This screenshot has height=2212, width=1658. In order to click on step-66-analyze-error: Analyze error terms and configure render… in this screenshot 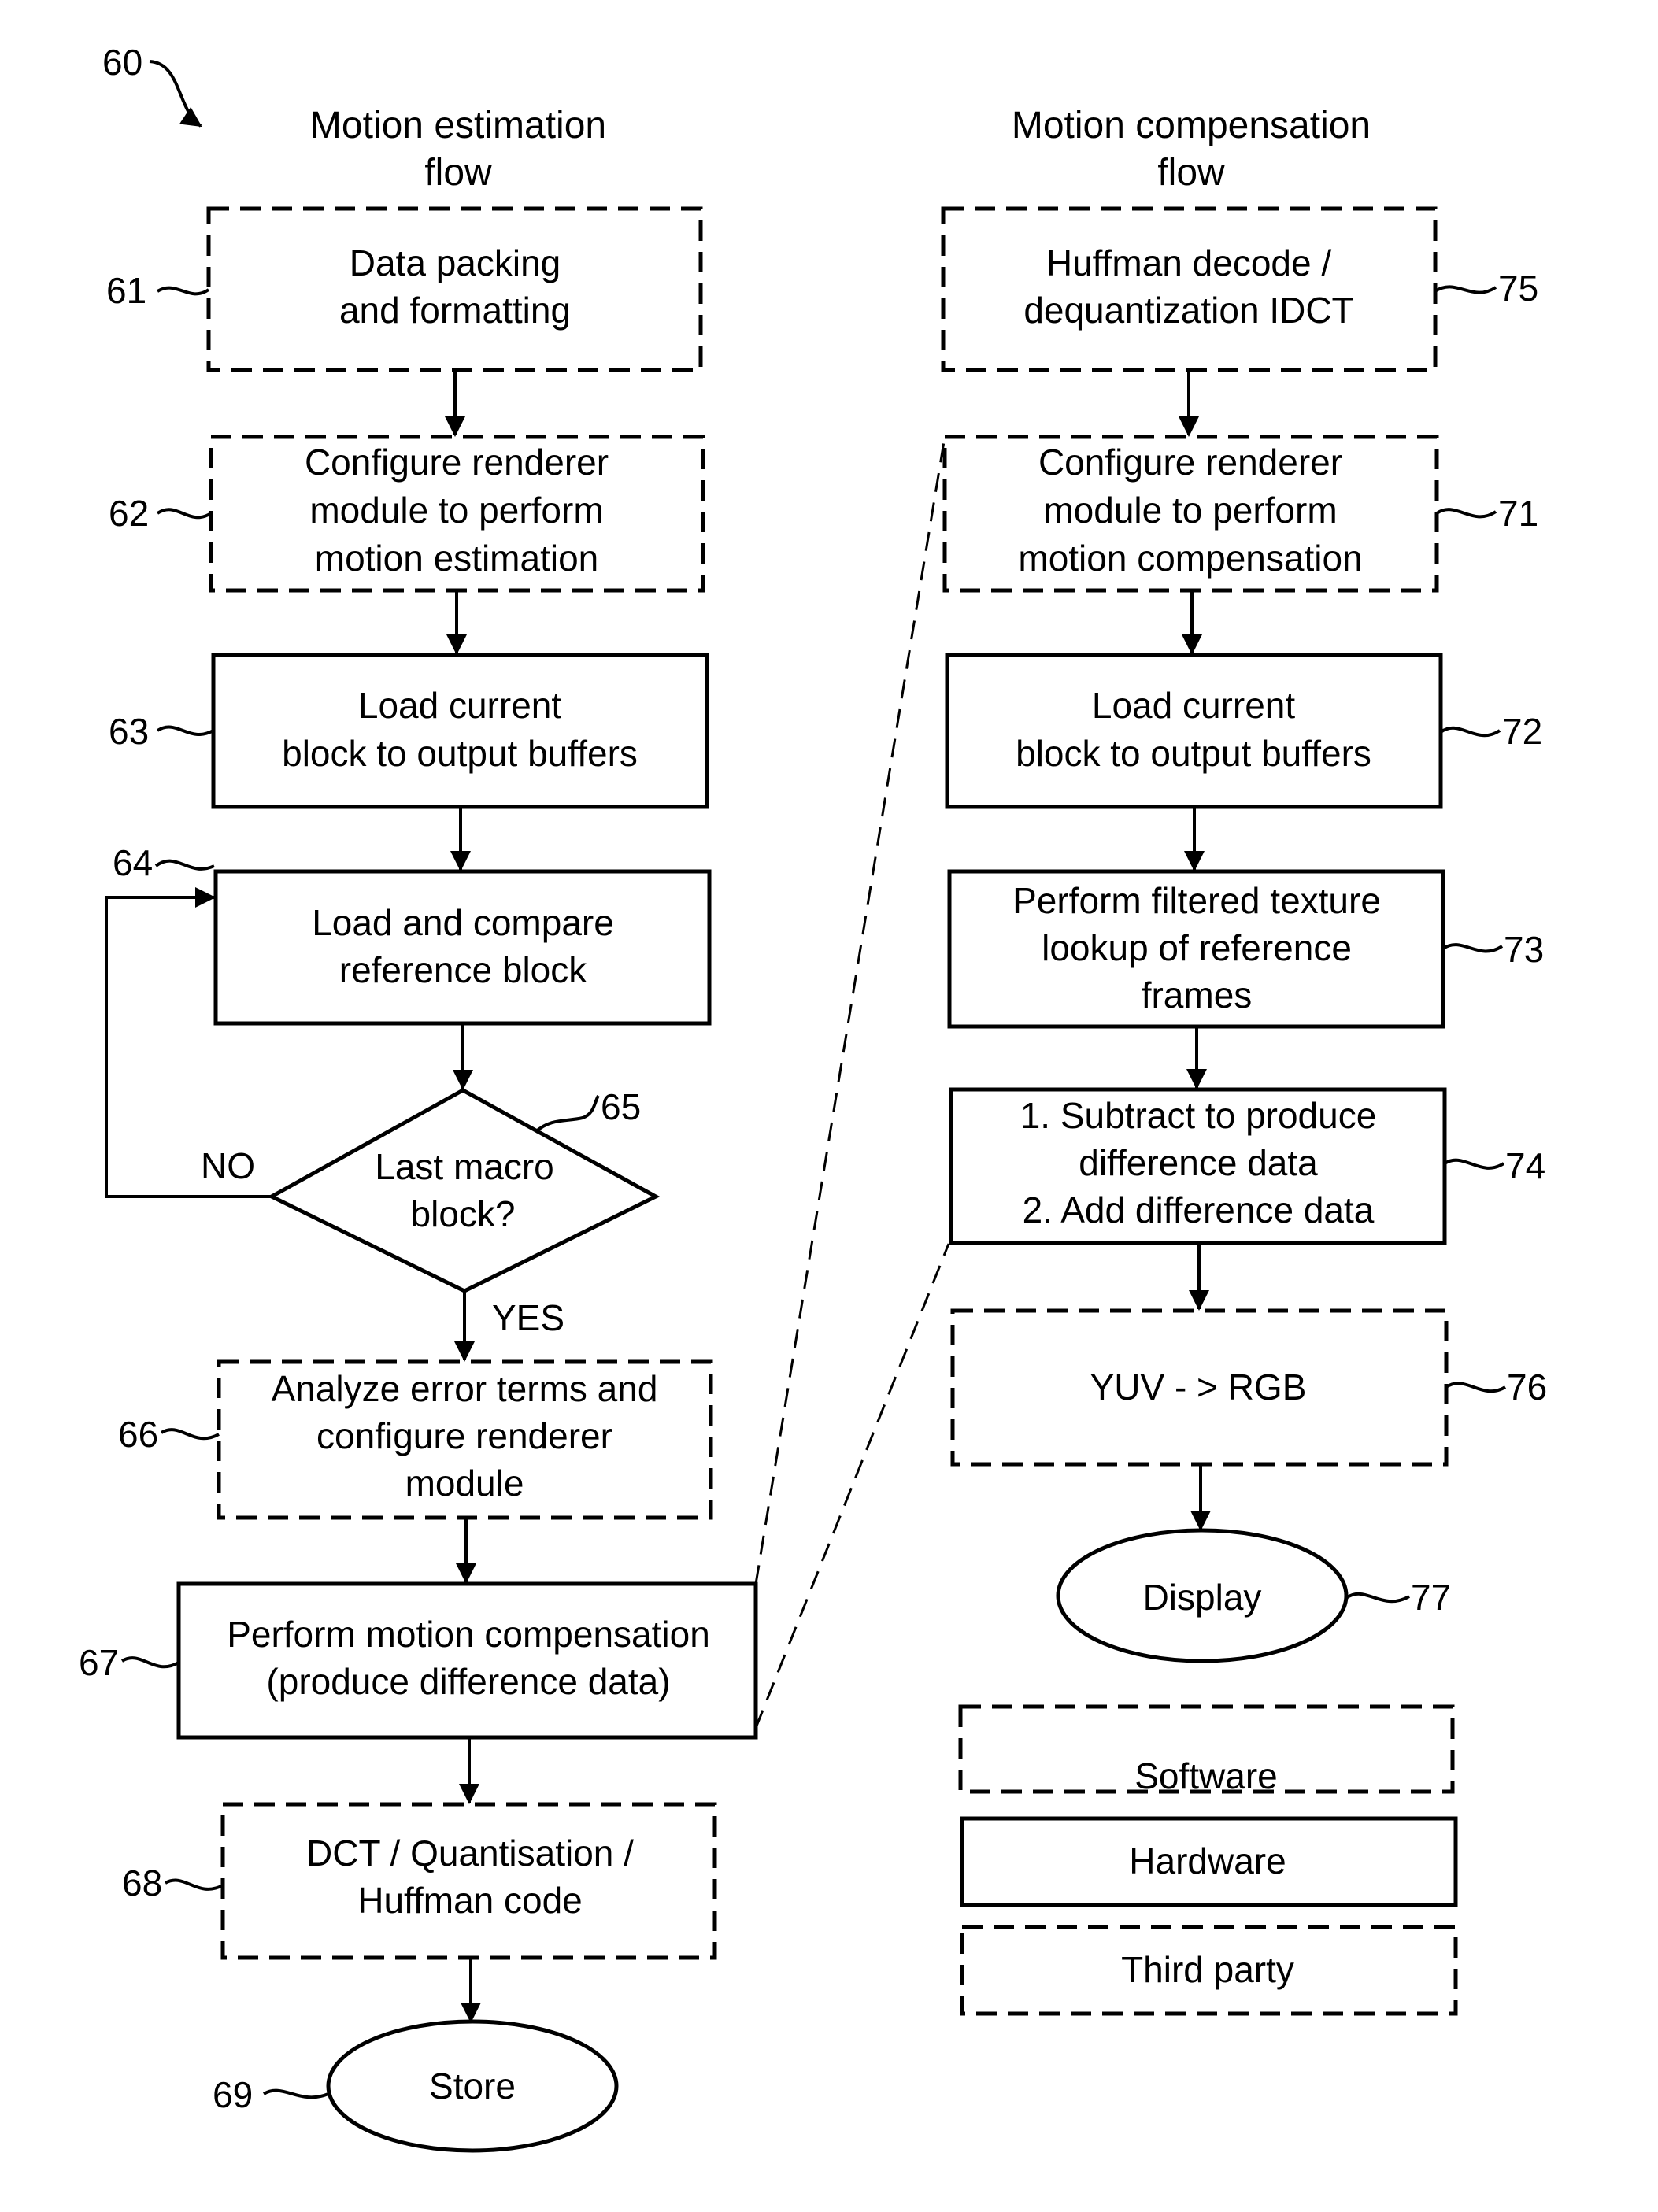, I will do `click(415, 1439)`.